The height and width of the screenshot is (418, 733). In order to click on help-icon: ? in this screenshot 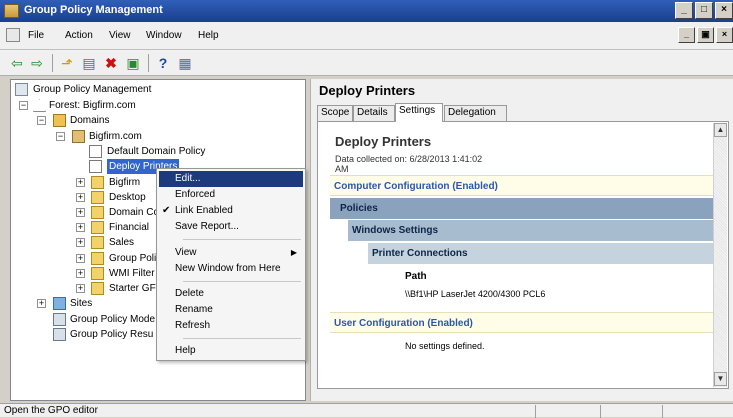, I will do `click(163, 63)`.